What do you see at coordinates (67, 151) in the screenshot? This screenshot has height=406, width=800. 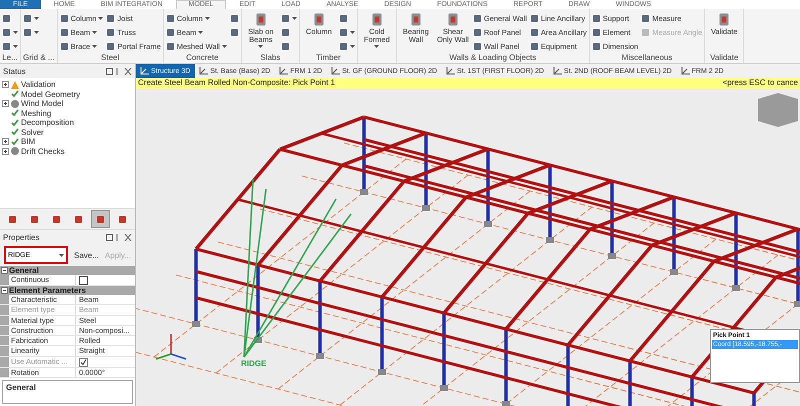 I see `status-tree-item: Drift Checks` at bounding box center [67, 151].